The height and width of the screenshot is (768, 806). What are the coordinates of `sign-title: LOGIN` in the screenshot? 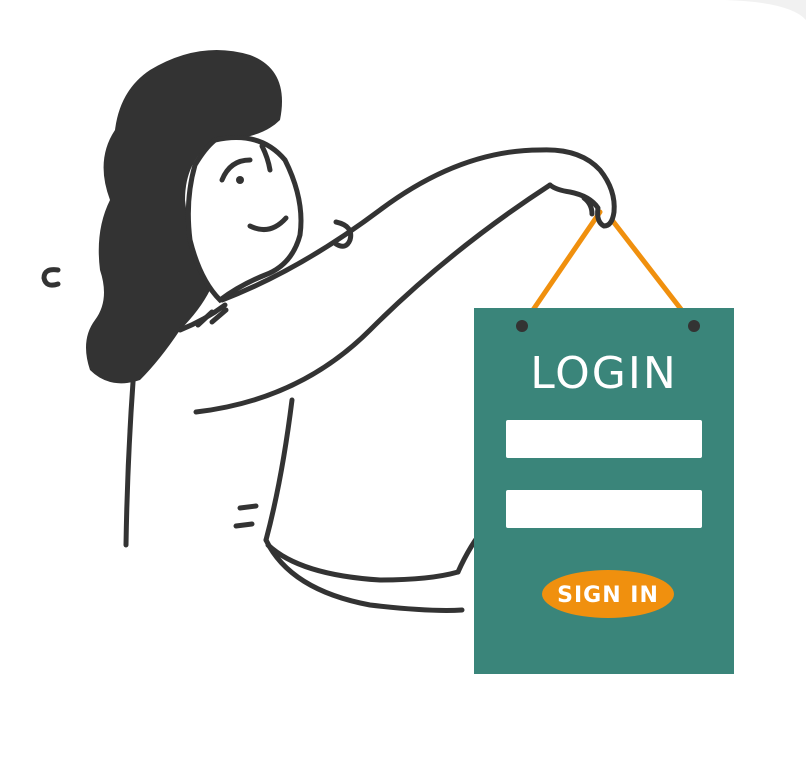 It's located at (604, 373).